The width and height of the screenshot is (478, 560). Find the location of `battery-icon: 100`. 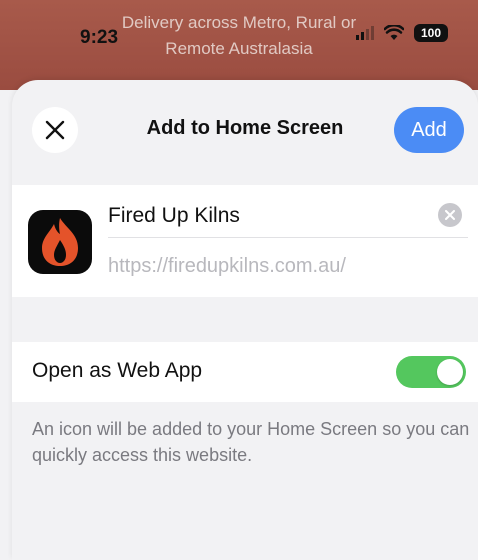

battery-icon: 100 is located at coordinates (431, 33).